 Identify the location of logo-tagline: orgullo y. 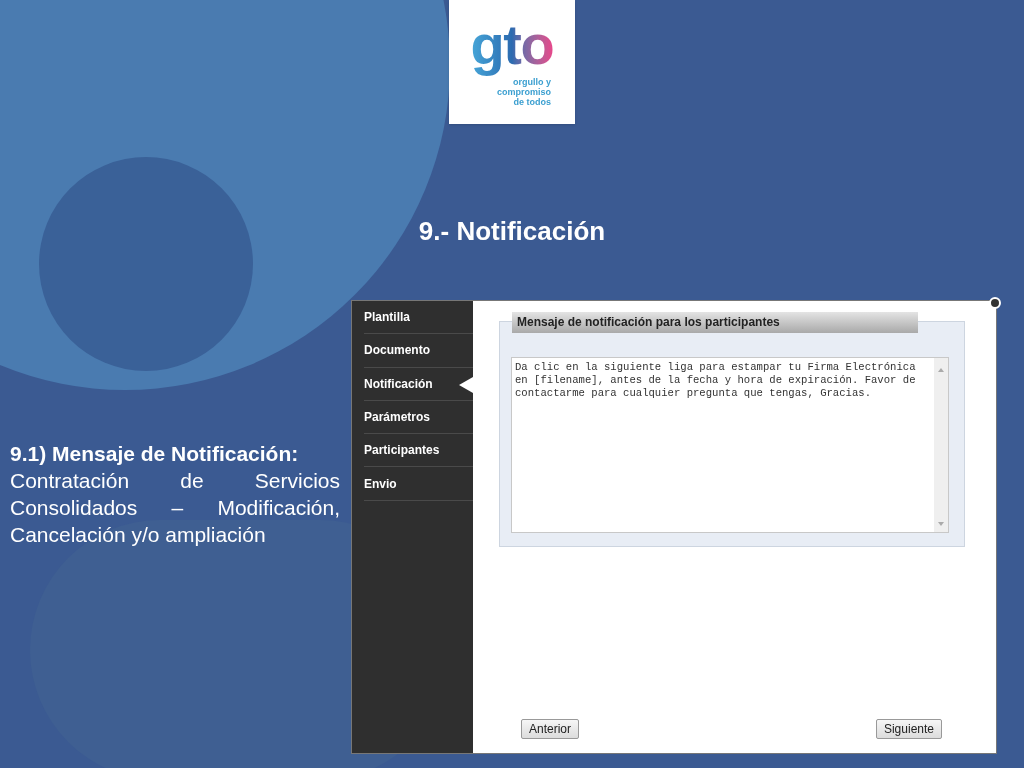
(532, 82).